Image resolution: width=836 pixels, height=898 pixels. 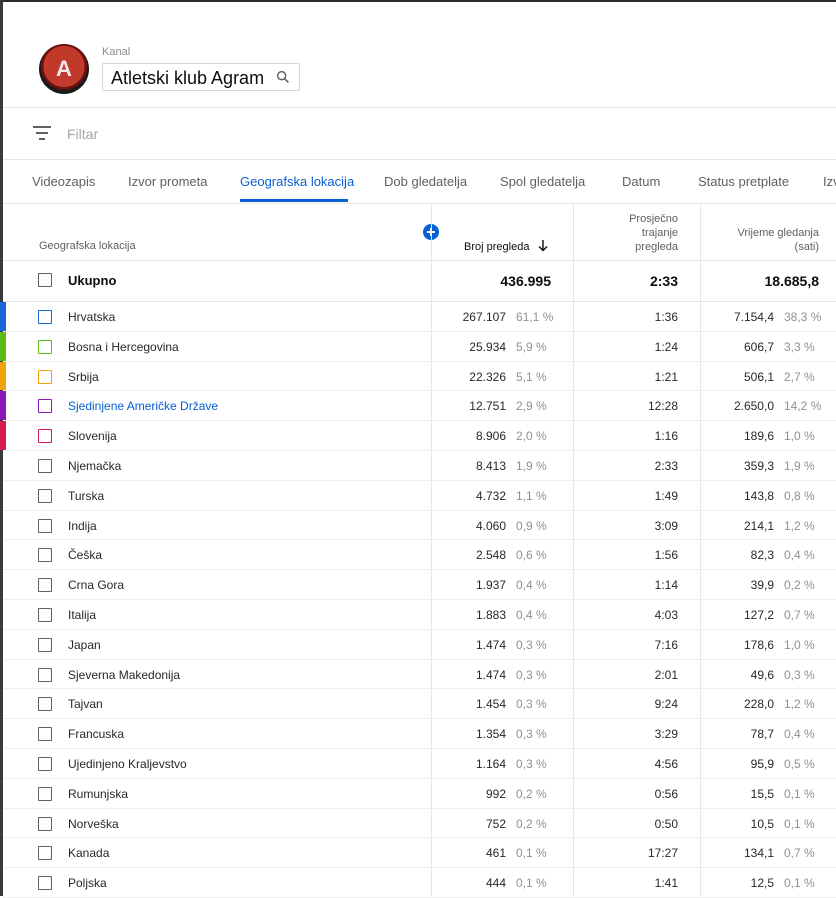 What do you see at coordinates (45, 280) in the screenshot?
I see `total-checkbox` at bounding box center [45, 280].